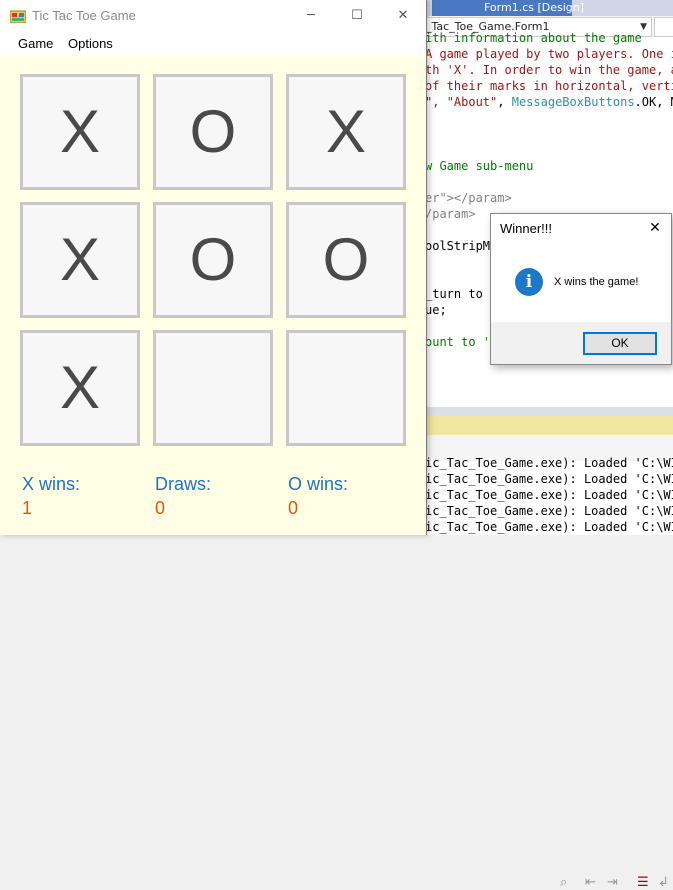  I want to click on code-token: /param>, so click(450, 214).